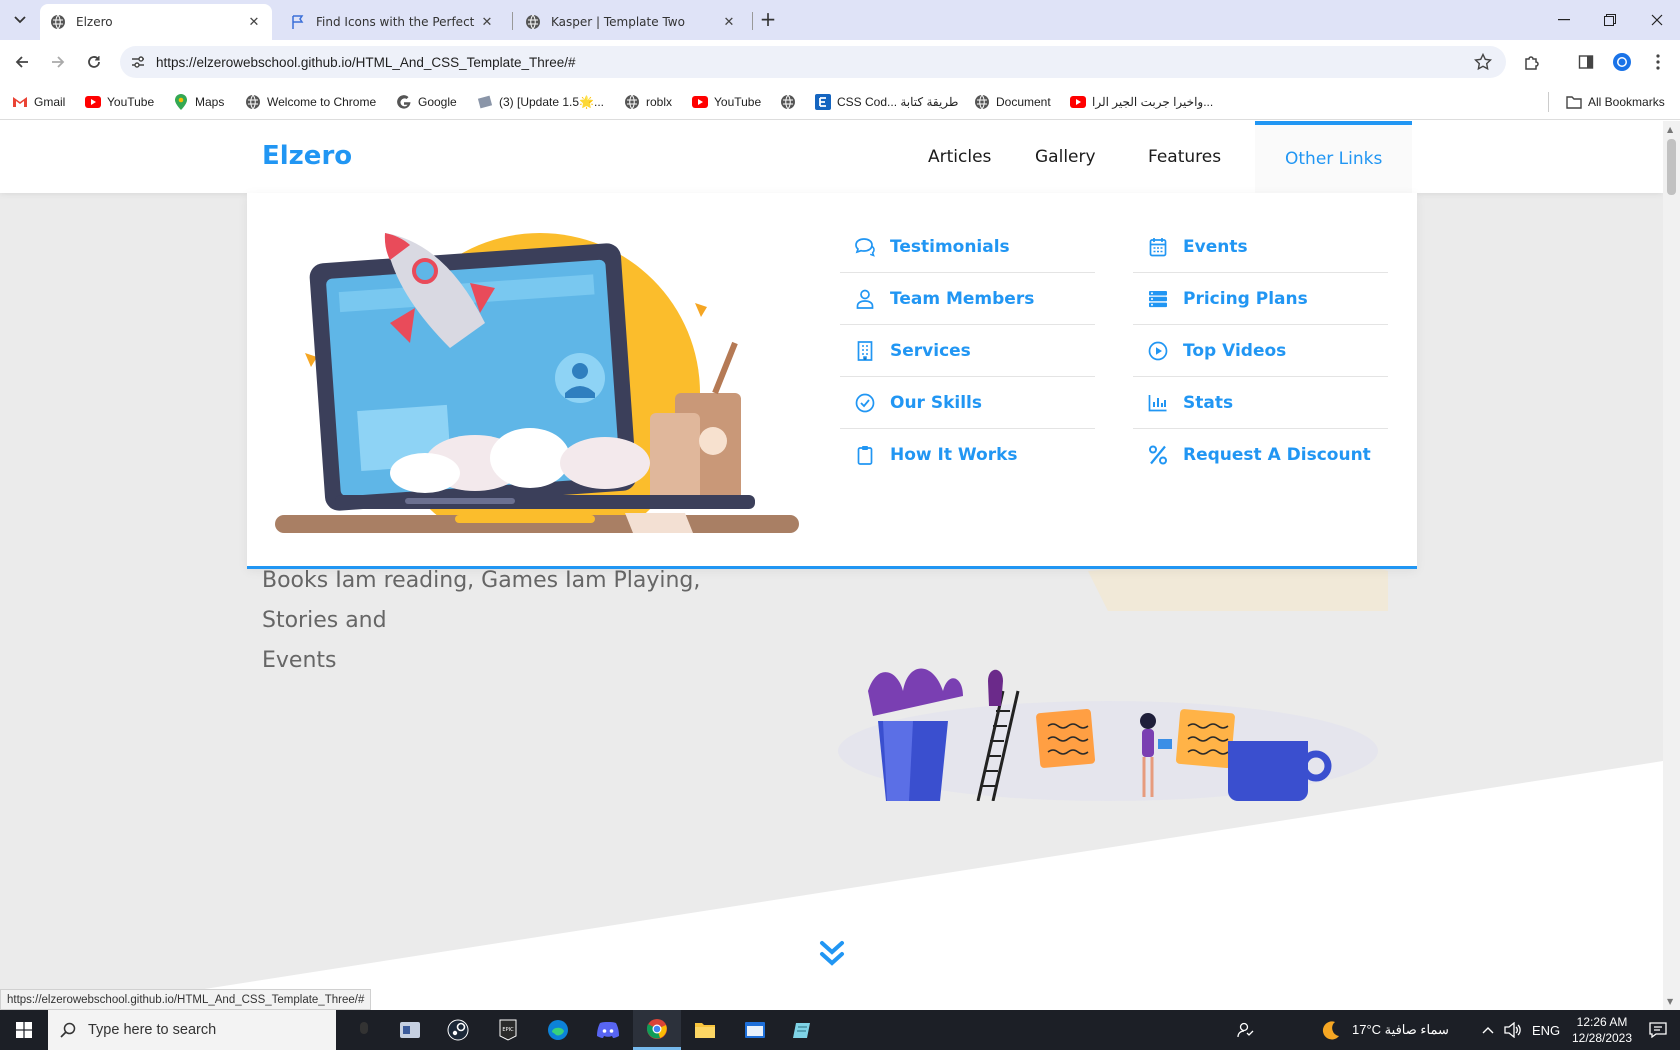 This screenshot has width=1680, height=1050. Describe the element at coordinates (1184, 157) in the screenshot. I see `nav-features: Features` at that location.